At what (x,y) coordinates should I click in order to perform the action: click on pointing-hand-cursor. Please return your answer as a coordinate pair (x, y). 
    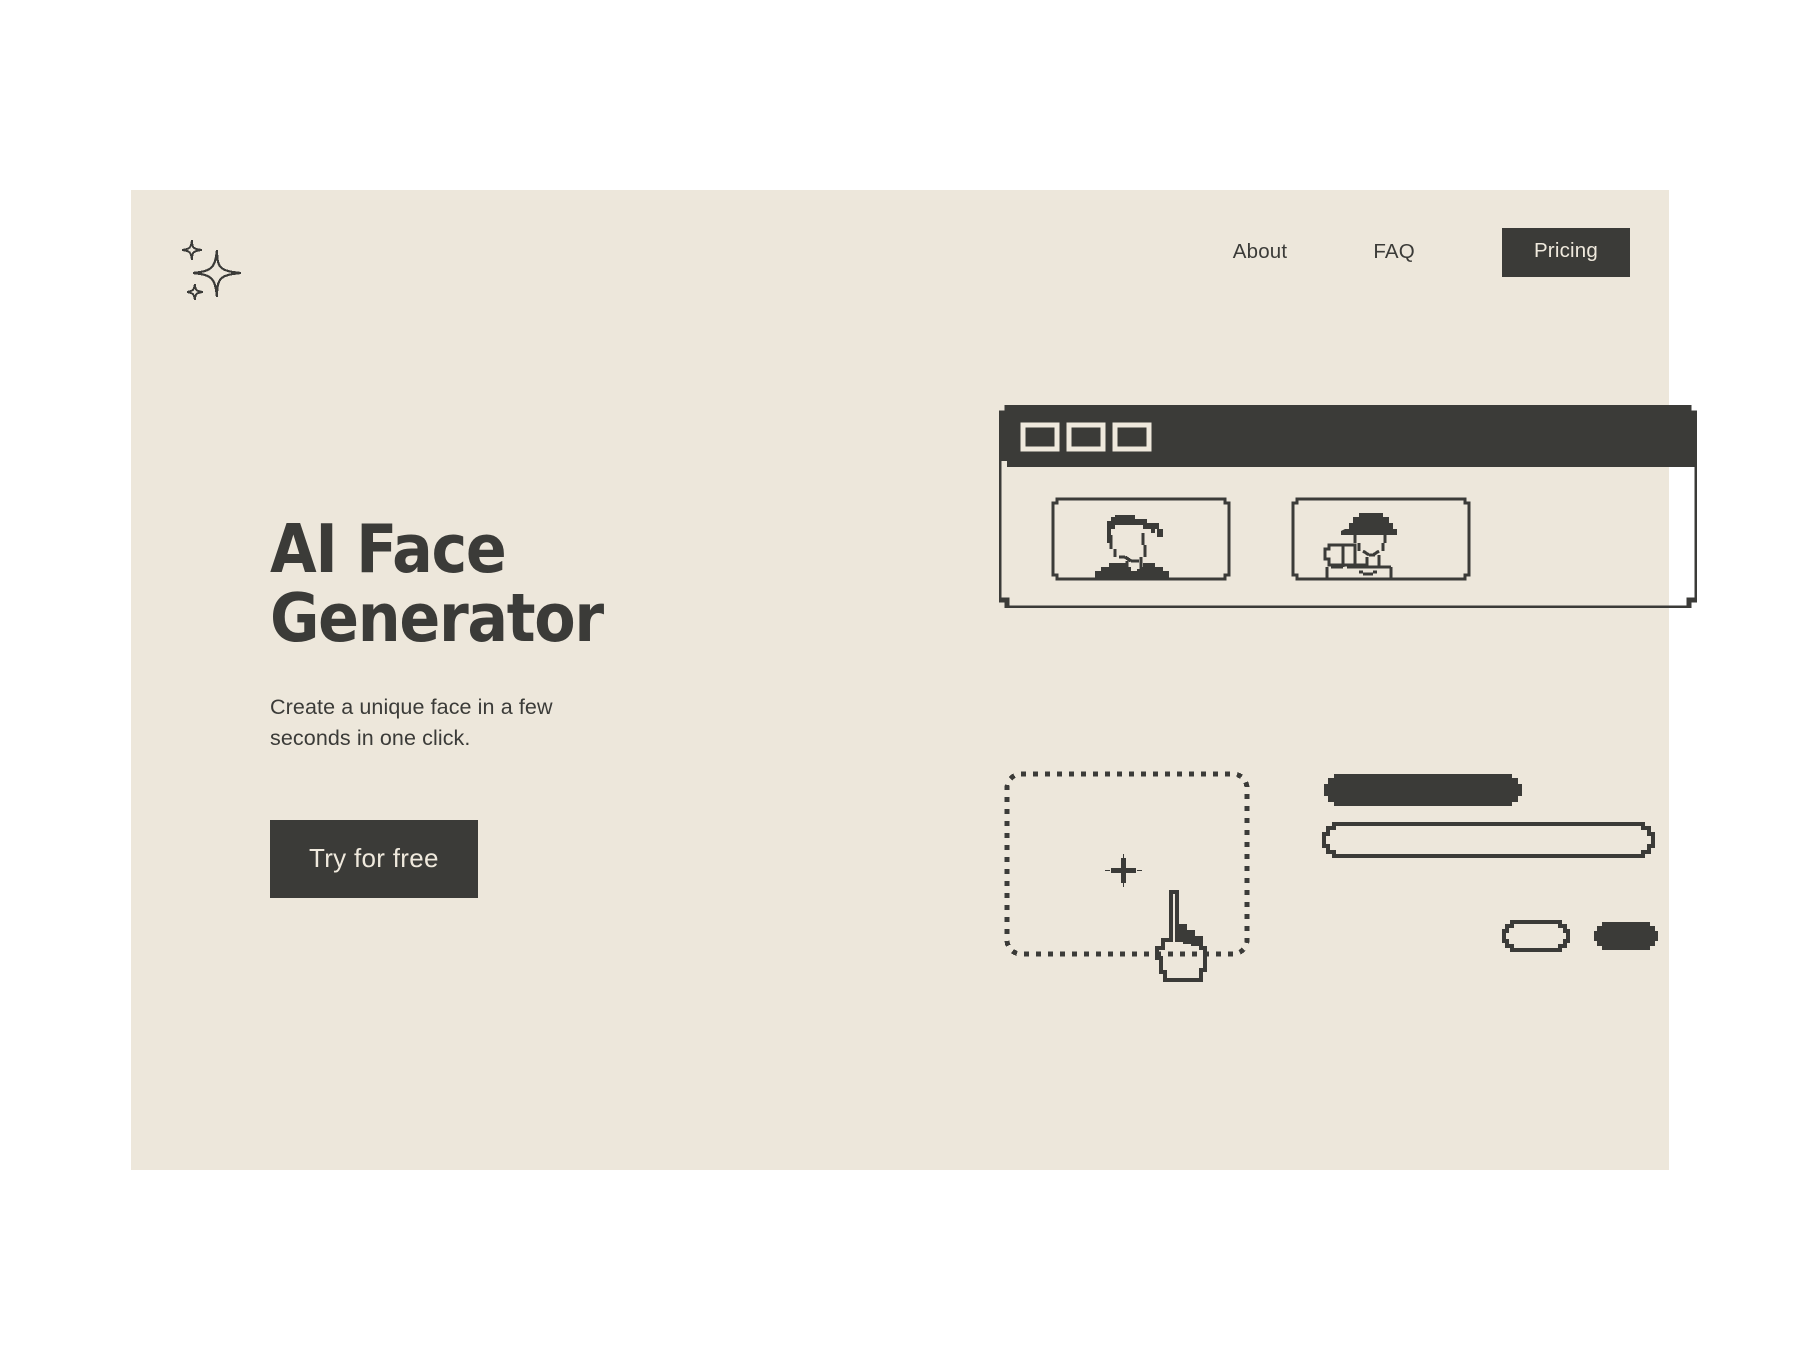
    Looking at the image, I should click on (1181, 936).